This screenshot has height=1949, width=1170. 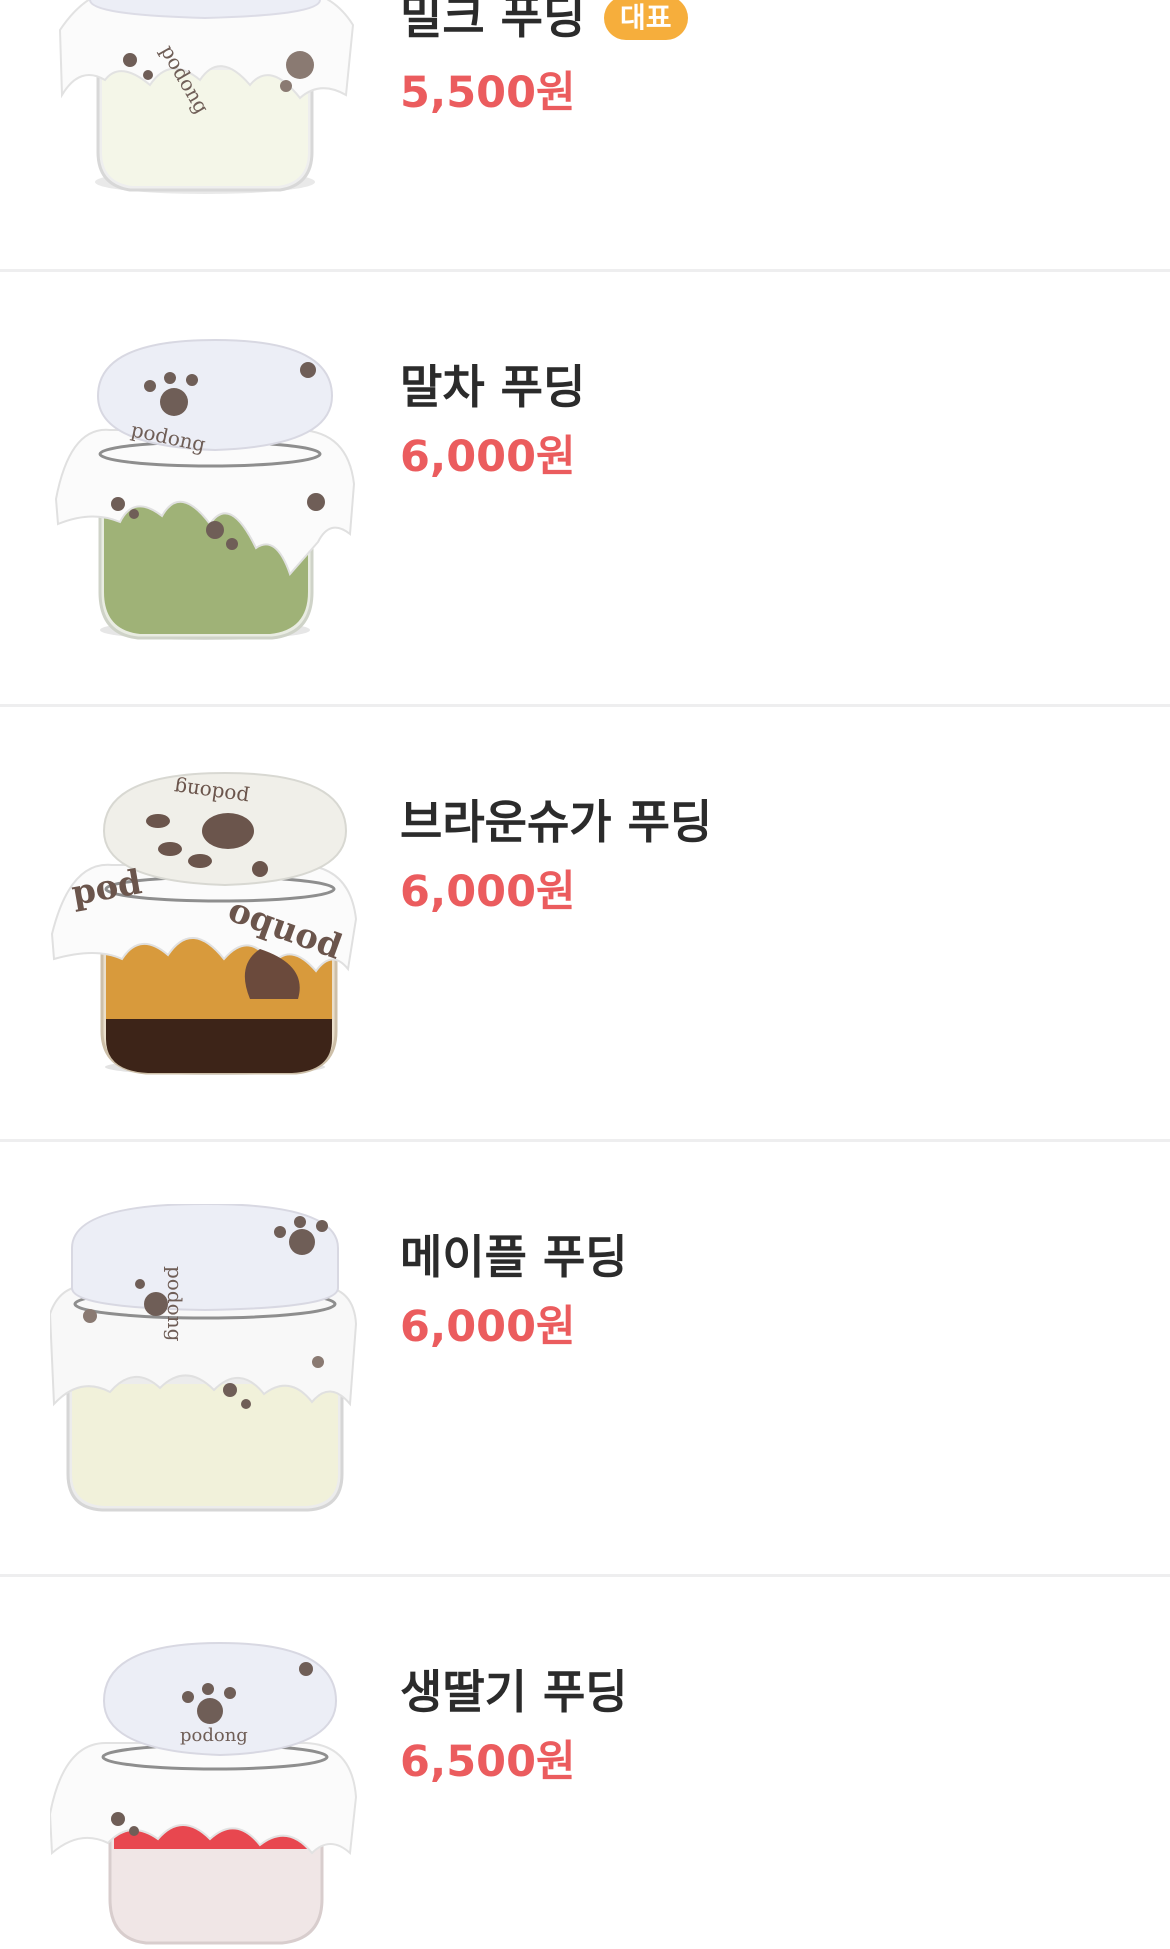 I want to click on menu-item-name: 밀크 푸딩, so click(x=493, y=22).